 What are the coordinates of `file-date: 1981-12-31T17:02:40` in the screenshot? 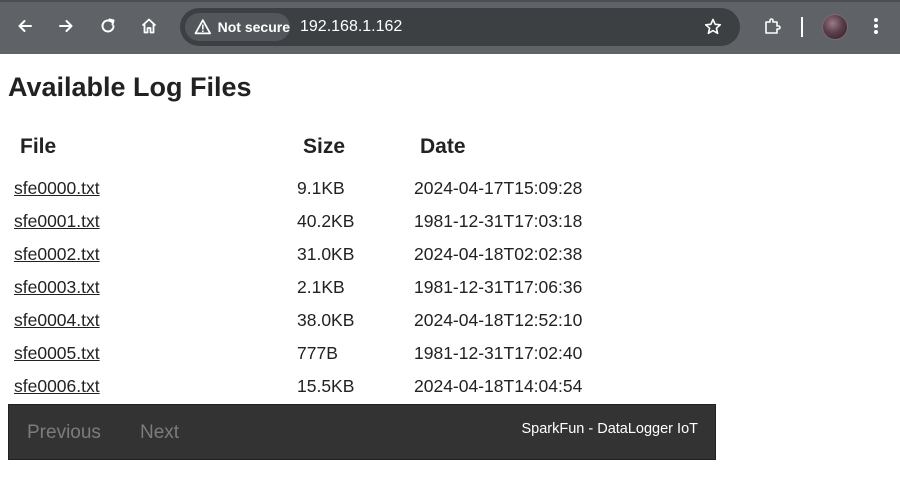 It's located at (498, 353).